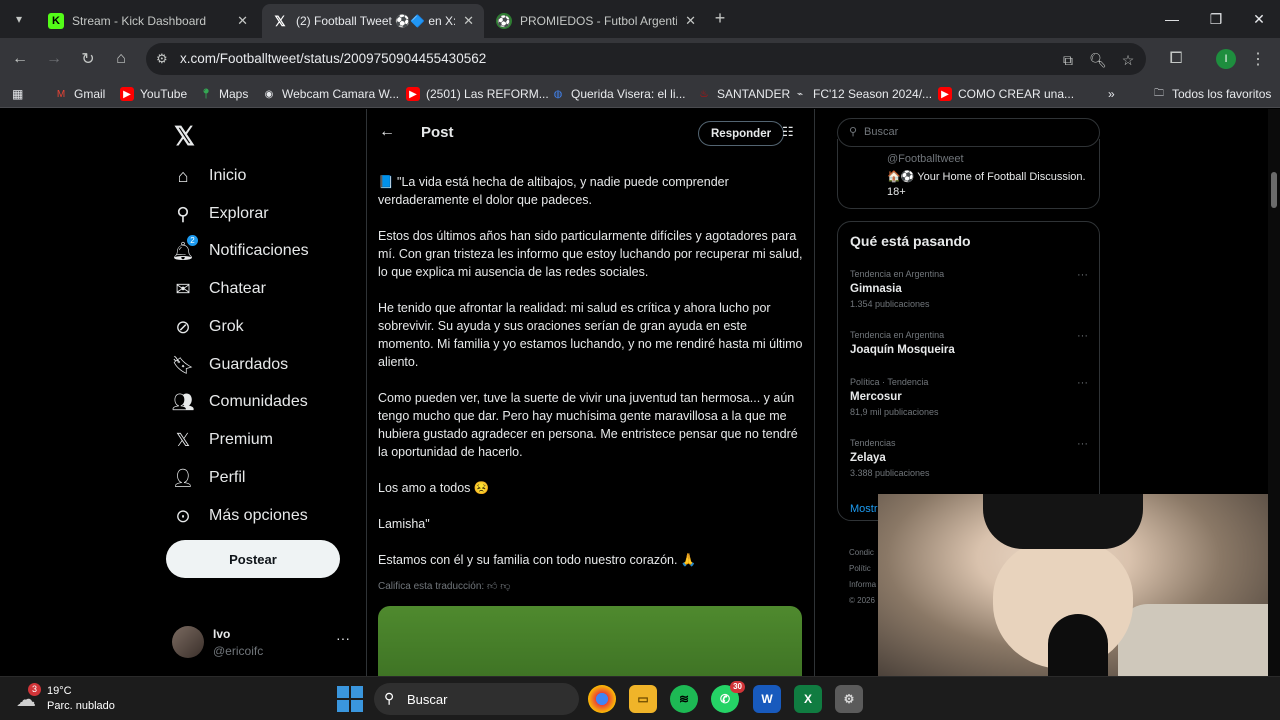 The width and height of the screenshot is (1280, 720). Describe the element at coordinates (54, 59) in the screenshot. I see `forward-icon: →` at that location.